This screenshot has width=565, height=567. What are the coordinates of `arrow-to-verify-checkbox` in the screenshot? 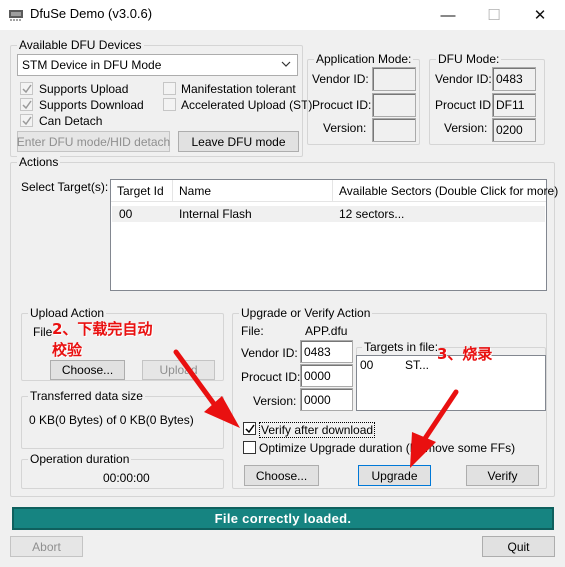 It's located at (206, 388).